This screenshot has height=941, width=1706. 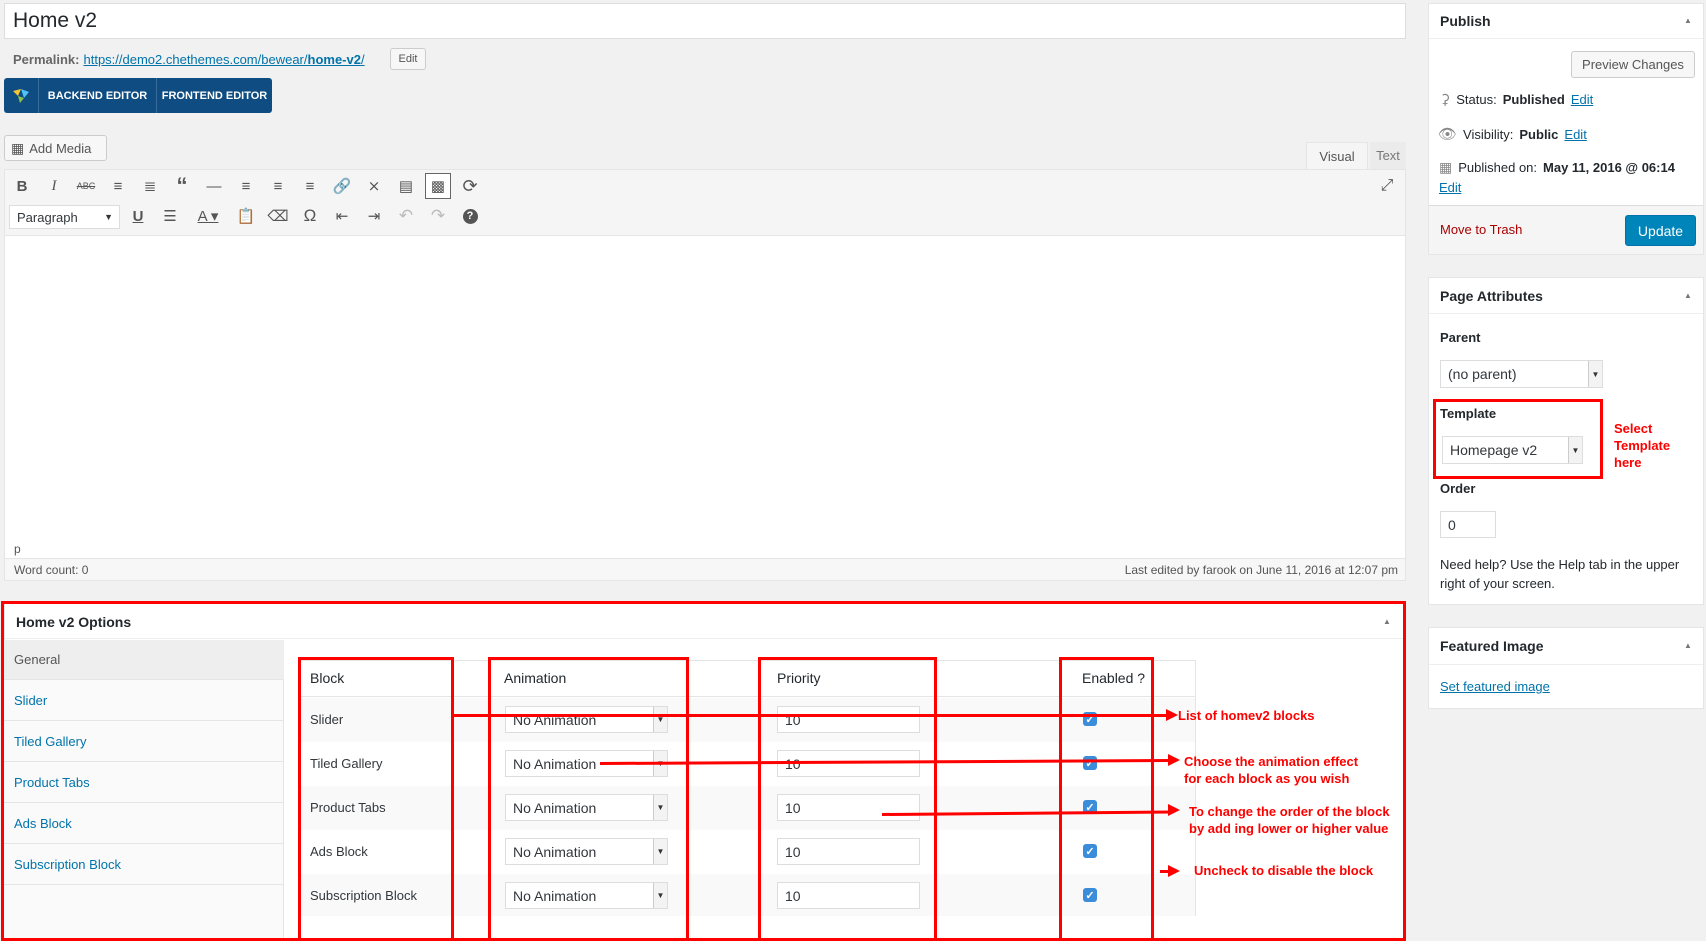 I want to click on indent-icon: ⇥, so click(x=374, y=216).